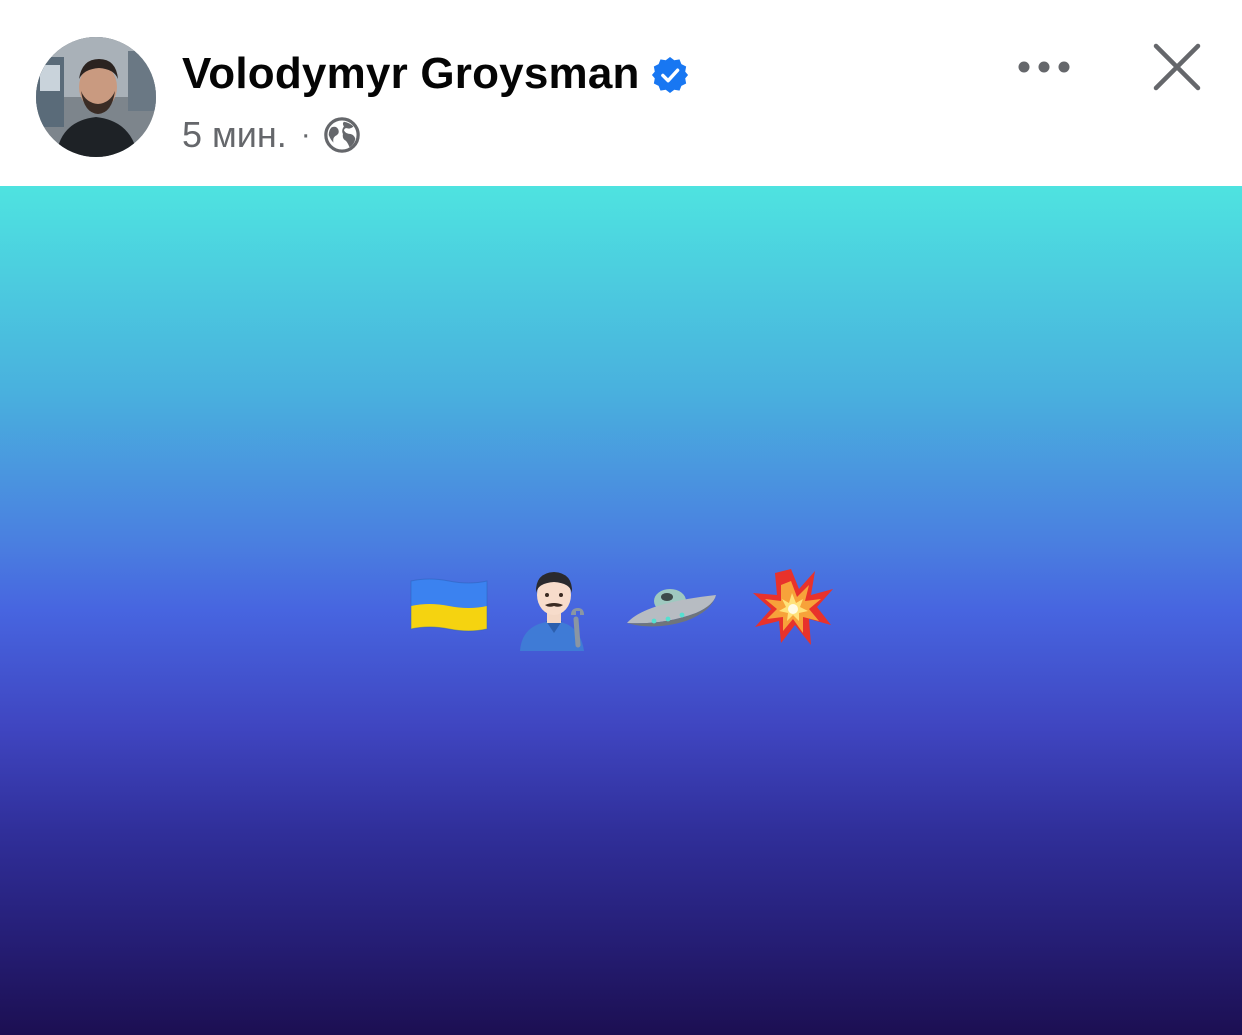 This screenshot has width=1242, height=1035. What do you see at coordinates (449, 605) in the screenshot?
I see `ukraine-flag-icon` at bounding box center [449, 605].